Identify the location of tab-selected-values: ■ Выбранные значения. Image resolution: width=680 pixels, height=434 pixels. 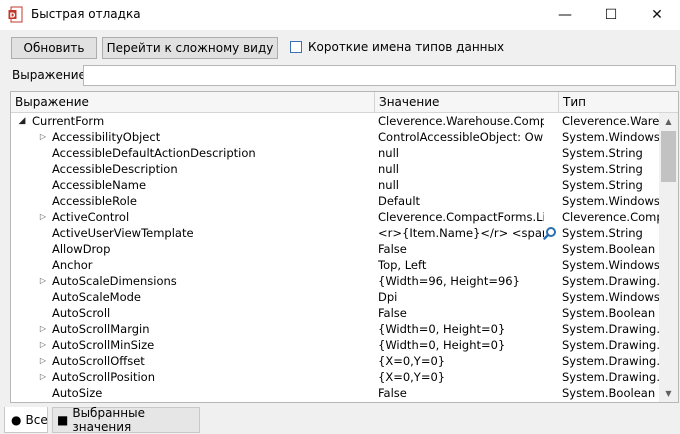
(126, 420).